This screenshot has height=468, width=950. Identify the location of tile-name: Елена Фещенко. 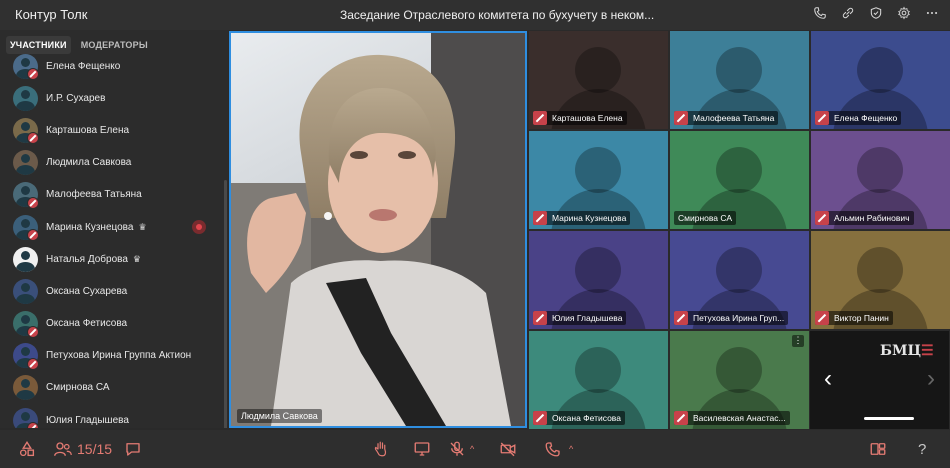
(866, 118).